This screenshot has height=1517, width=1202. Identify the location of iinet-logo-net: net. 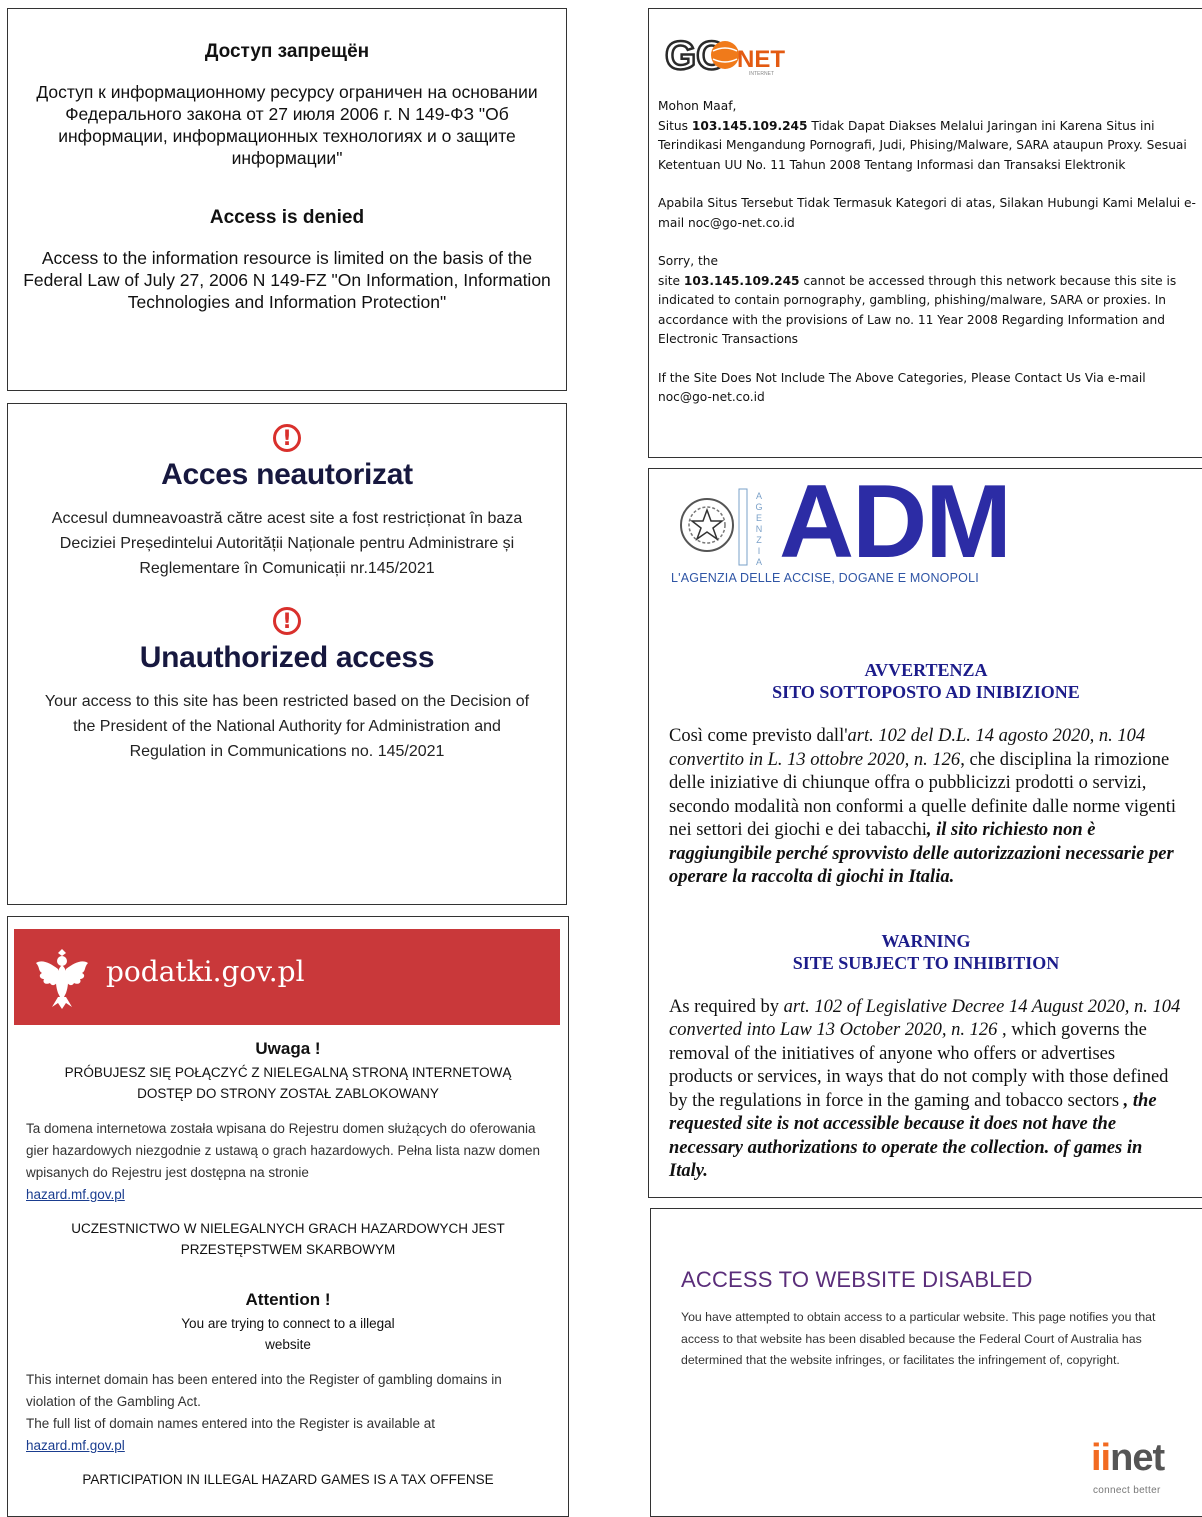
(1137, 1458).